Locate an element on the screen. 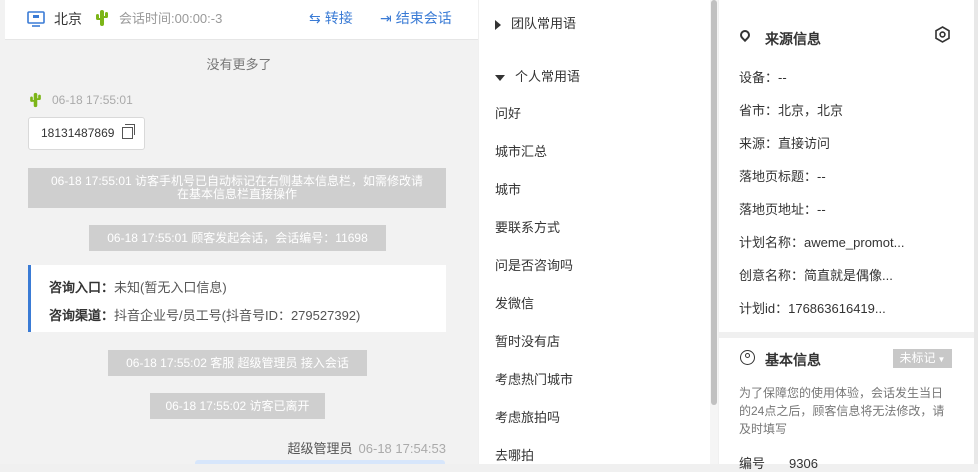  consult-entry-value: 未知(暂无入口信息) is located at coordinates (170, 287).